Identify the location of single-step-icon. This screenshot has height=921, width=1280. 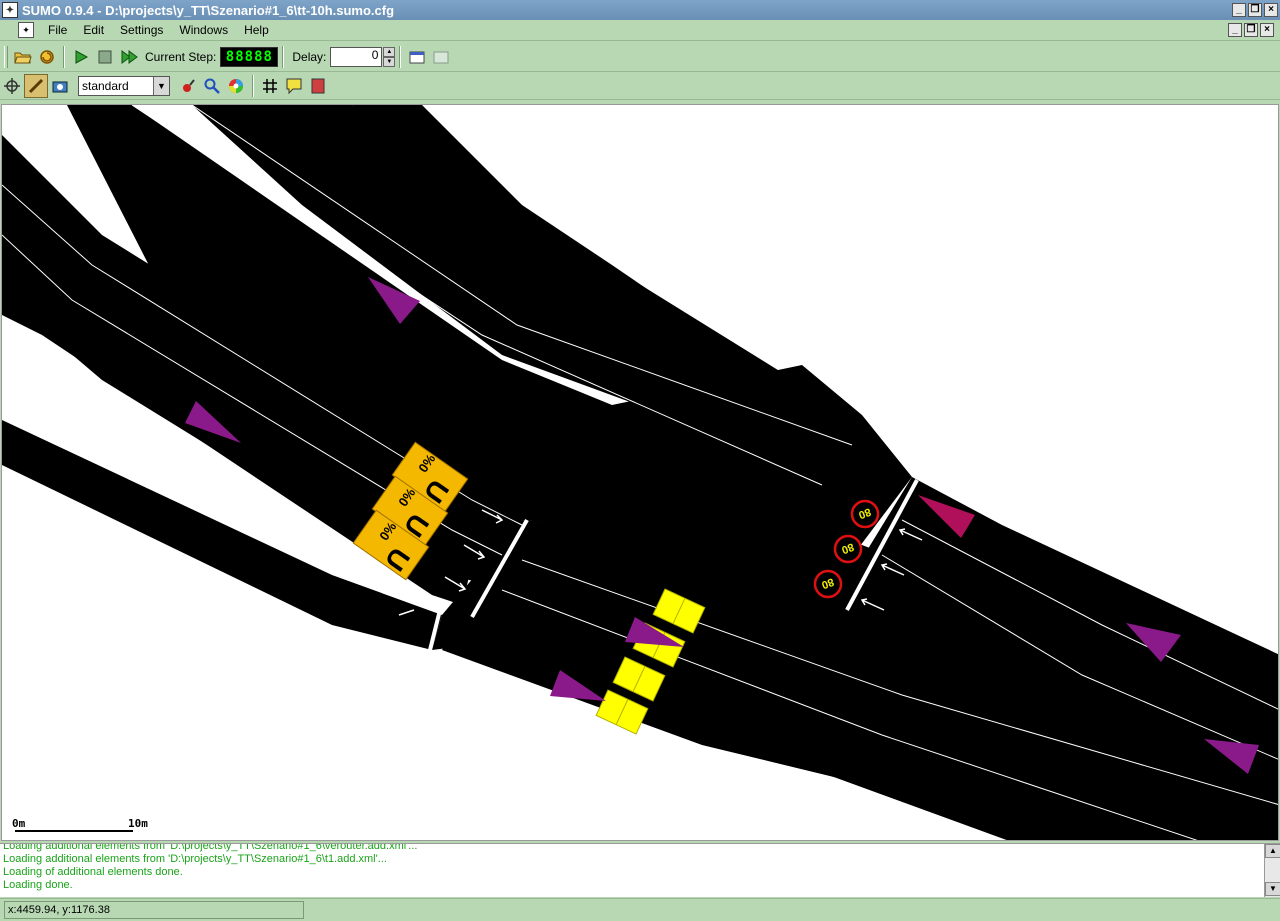
(129, 57).